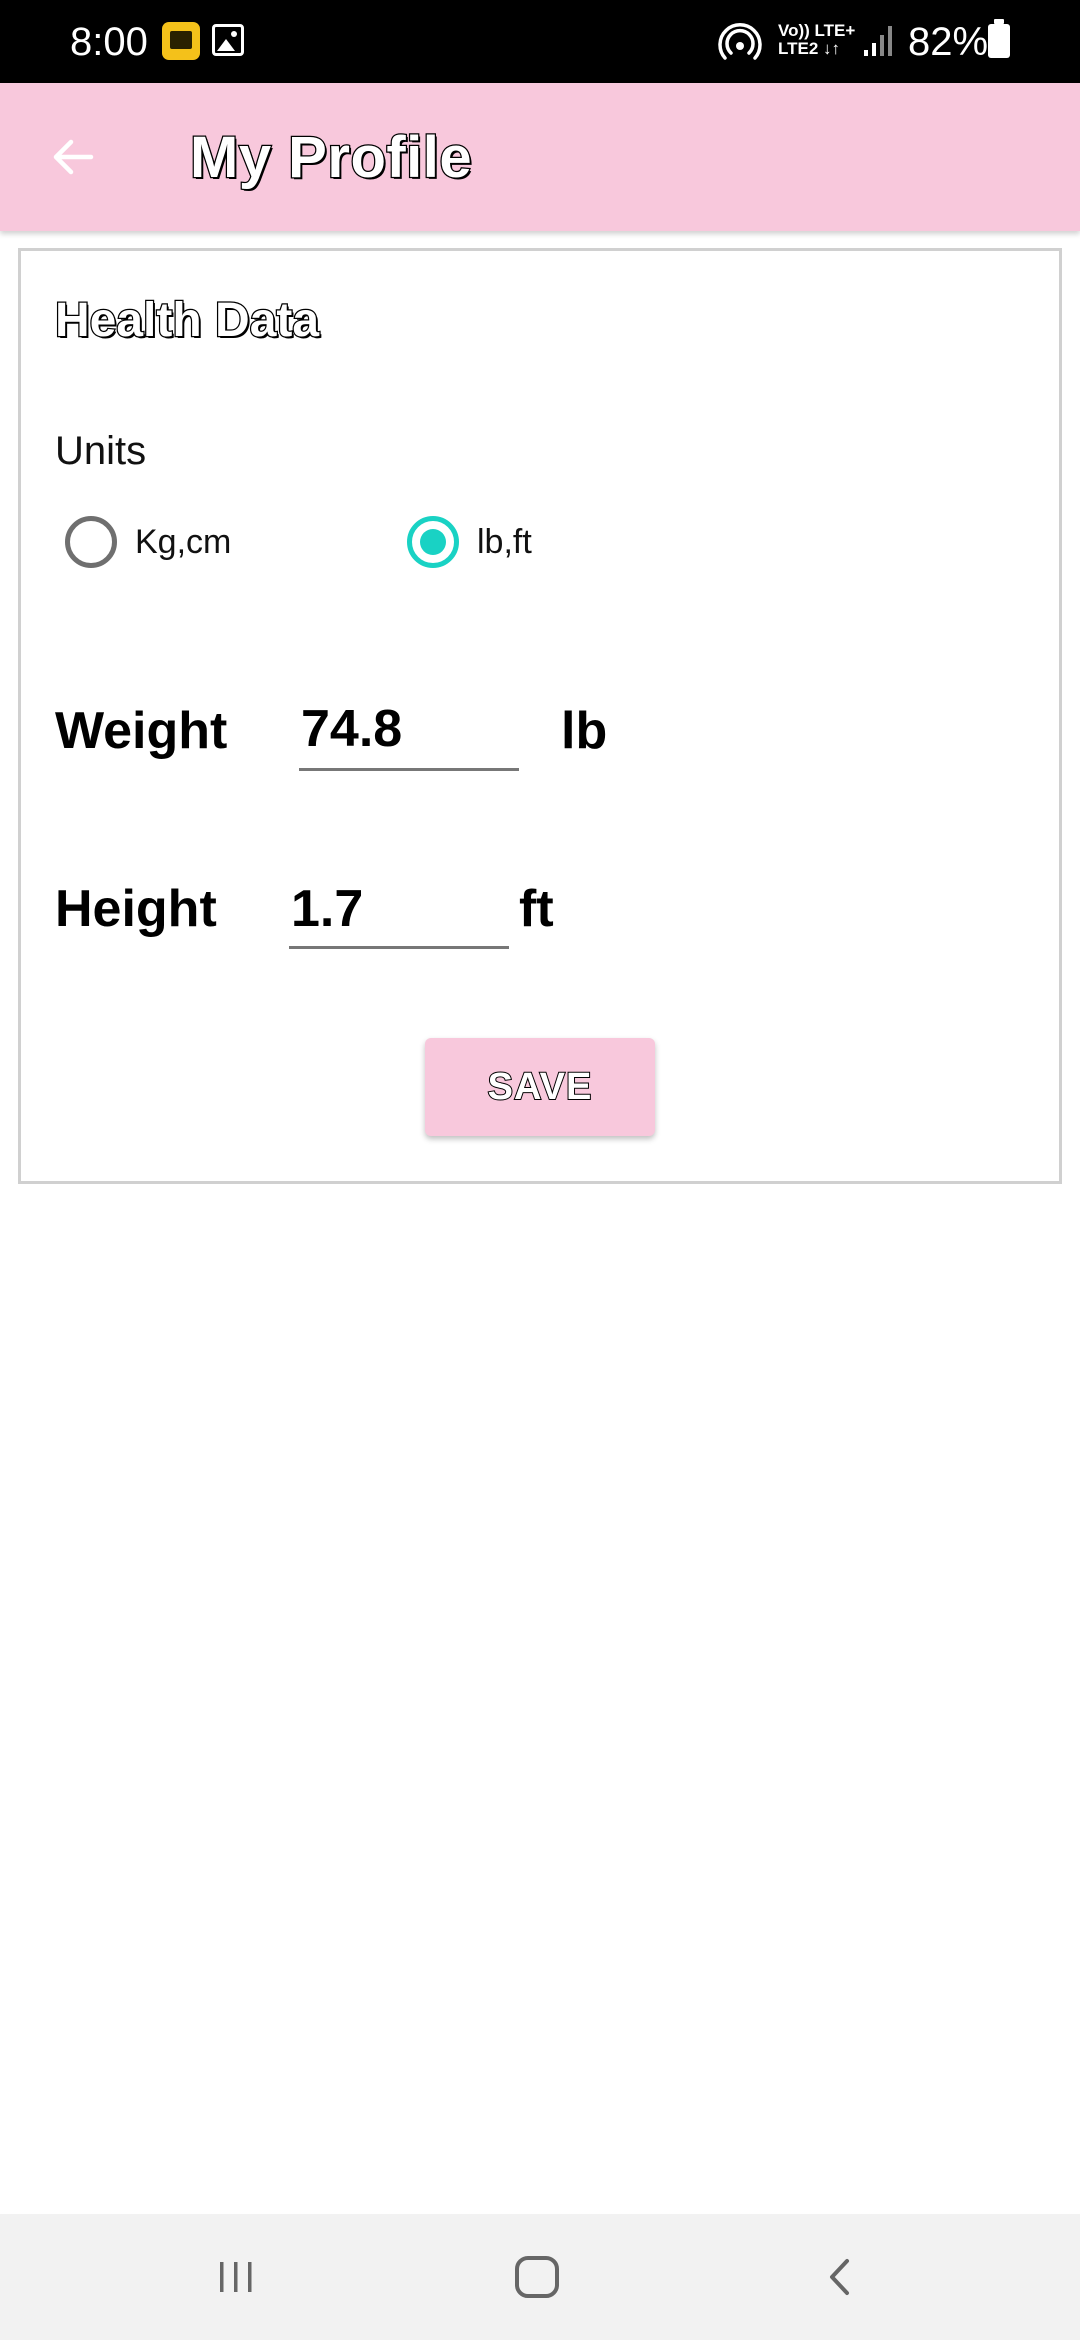  What do you see at coordinates (540, 41) in the screenshot?
I see `status-bar: 8:00 Vo)) LTE+ LTE2 ↓↑ 82%` at bounding box center [540, 41].